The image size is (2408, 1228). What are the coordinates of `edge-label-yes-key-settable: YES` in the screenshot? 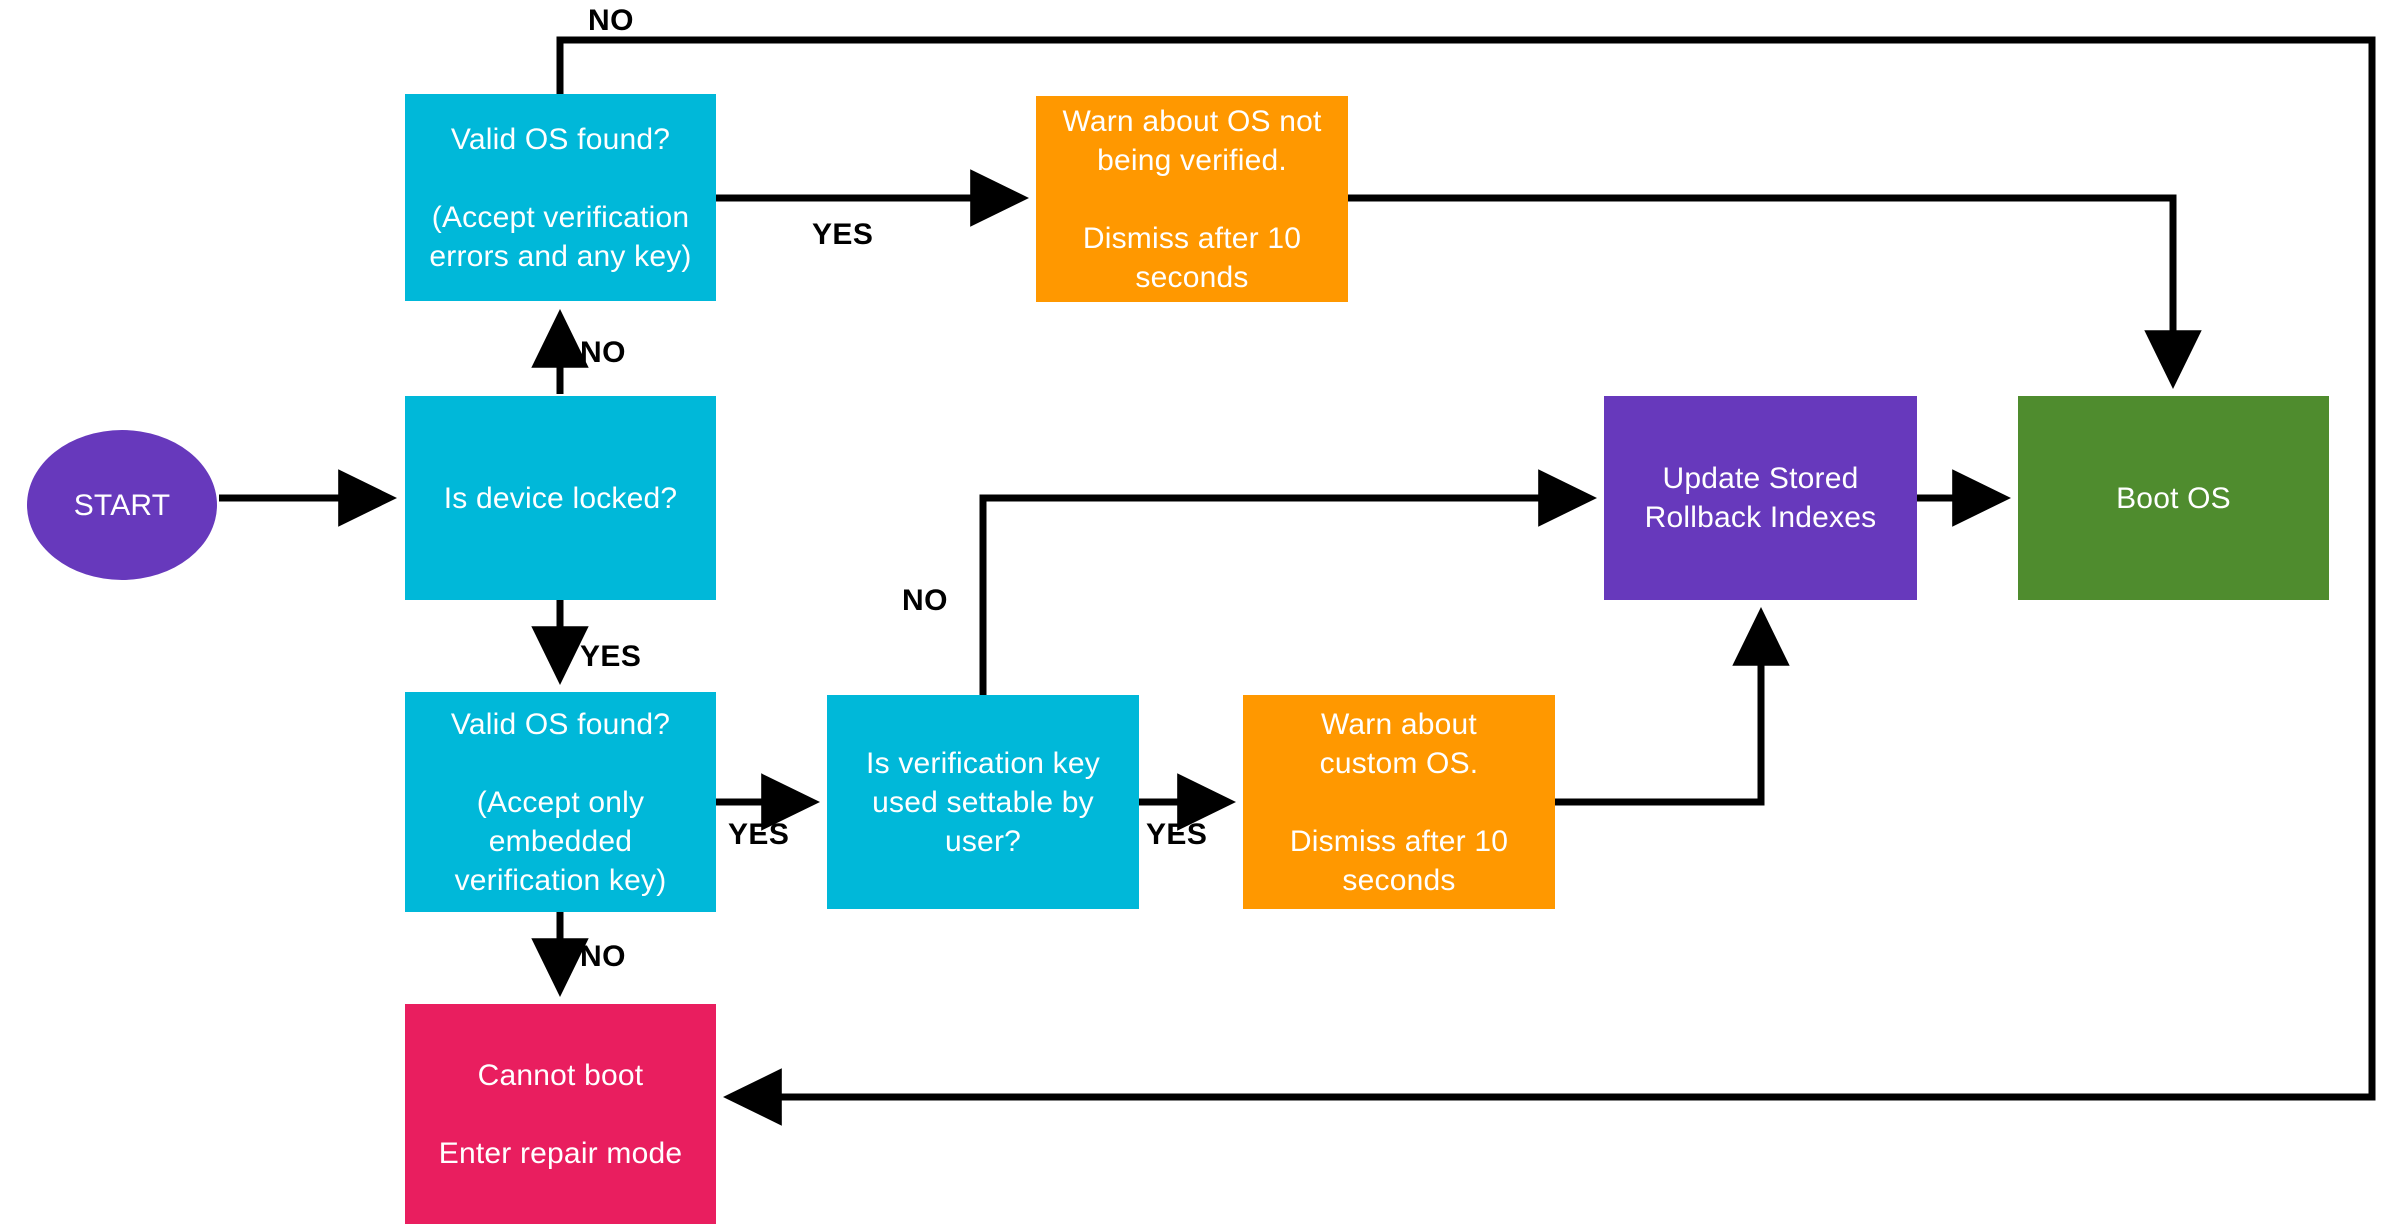 It's located at (1177, 834).